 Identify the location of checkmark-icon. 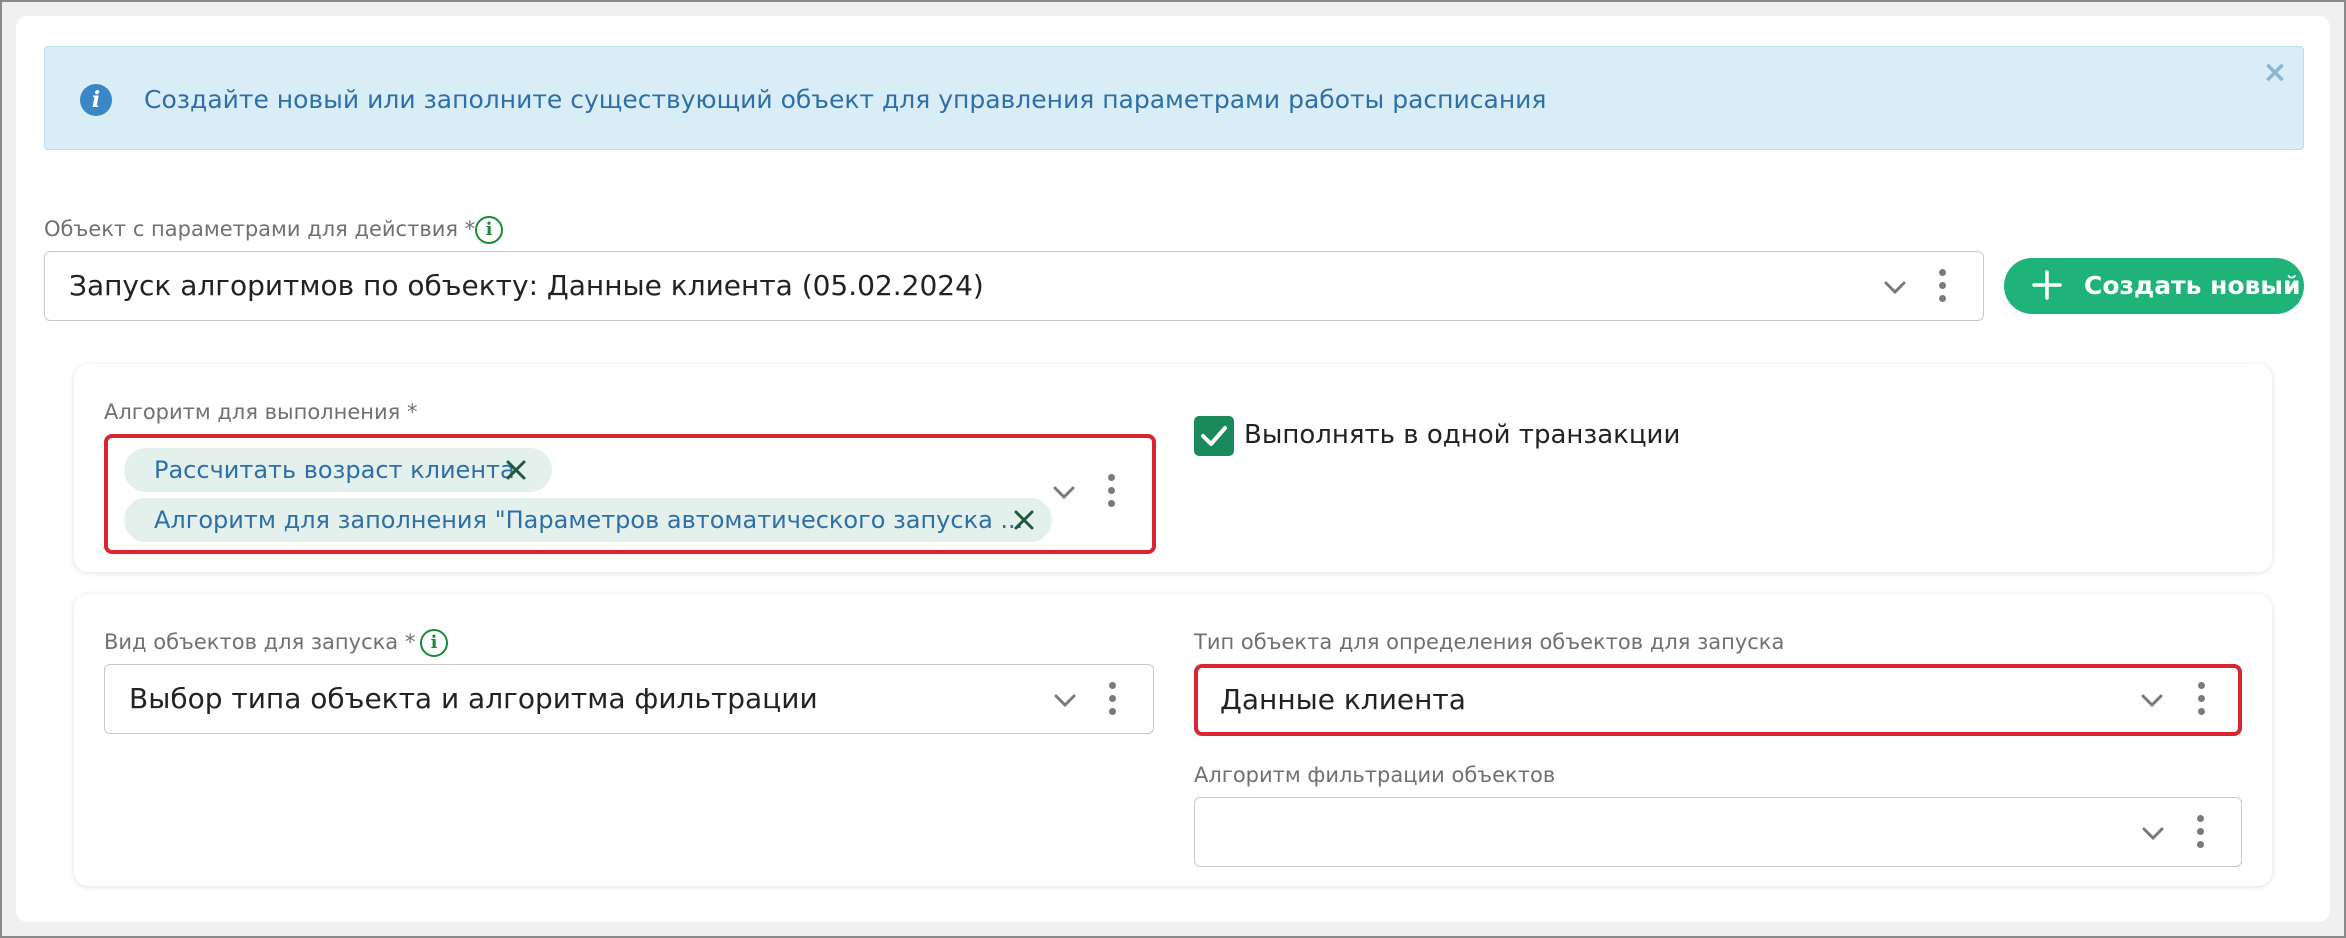
(1214, 436).